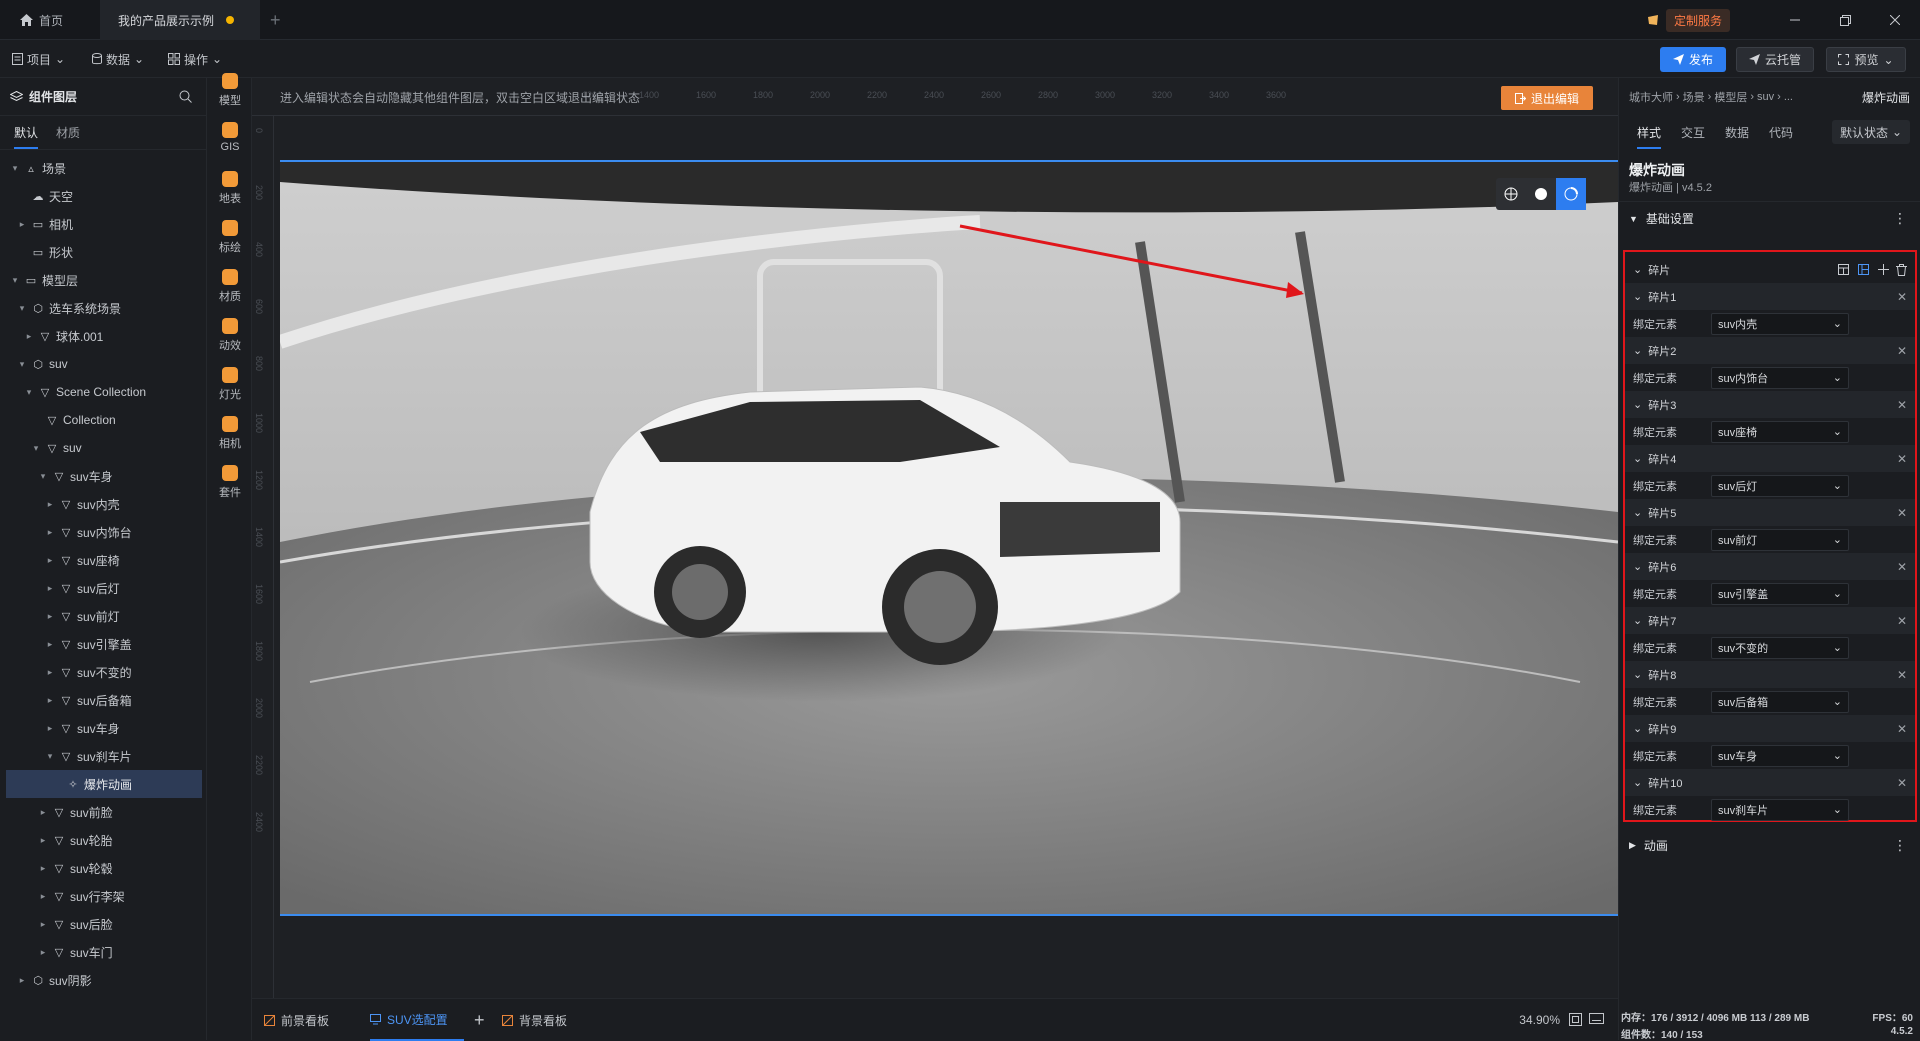 Image resolution: width=1920 pixels, height=1041 pixels. Describe the element at coordinates (230, 137) in the screenshot. I see `component-type-gis: GIS` at that location.